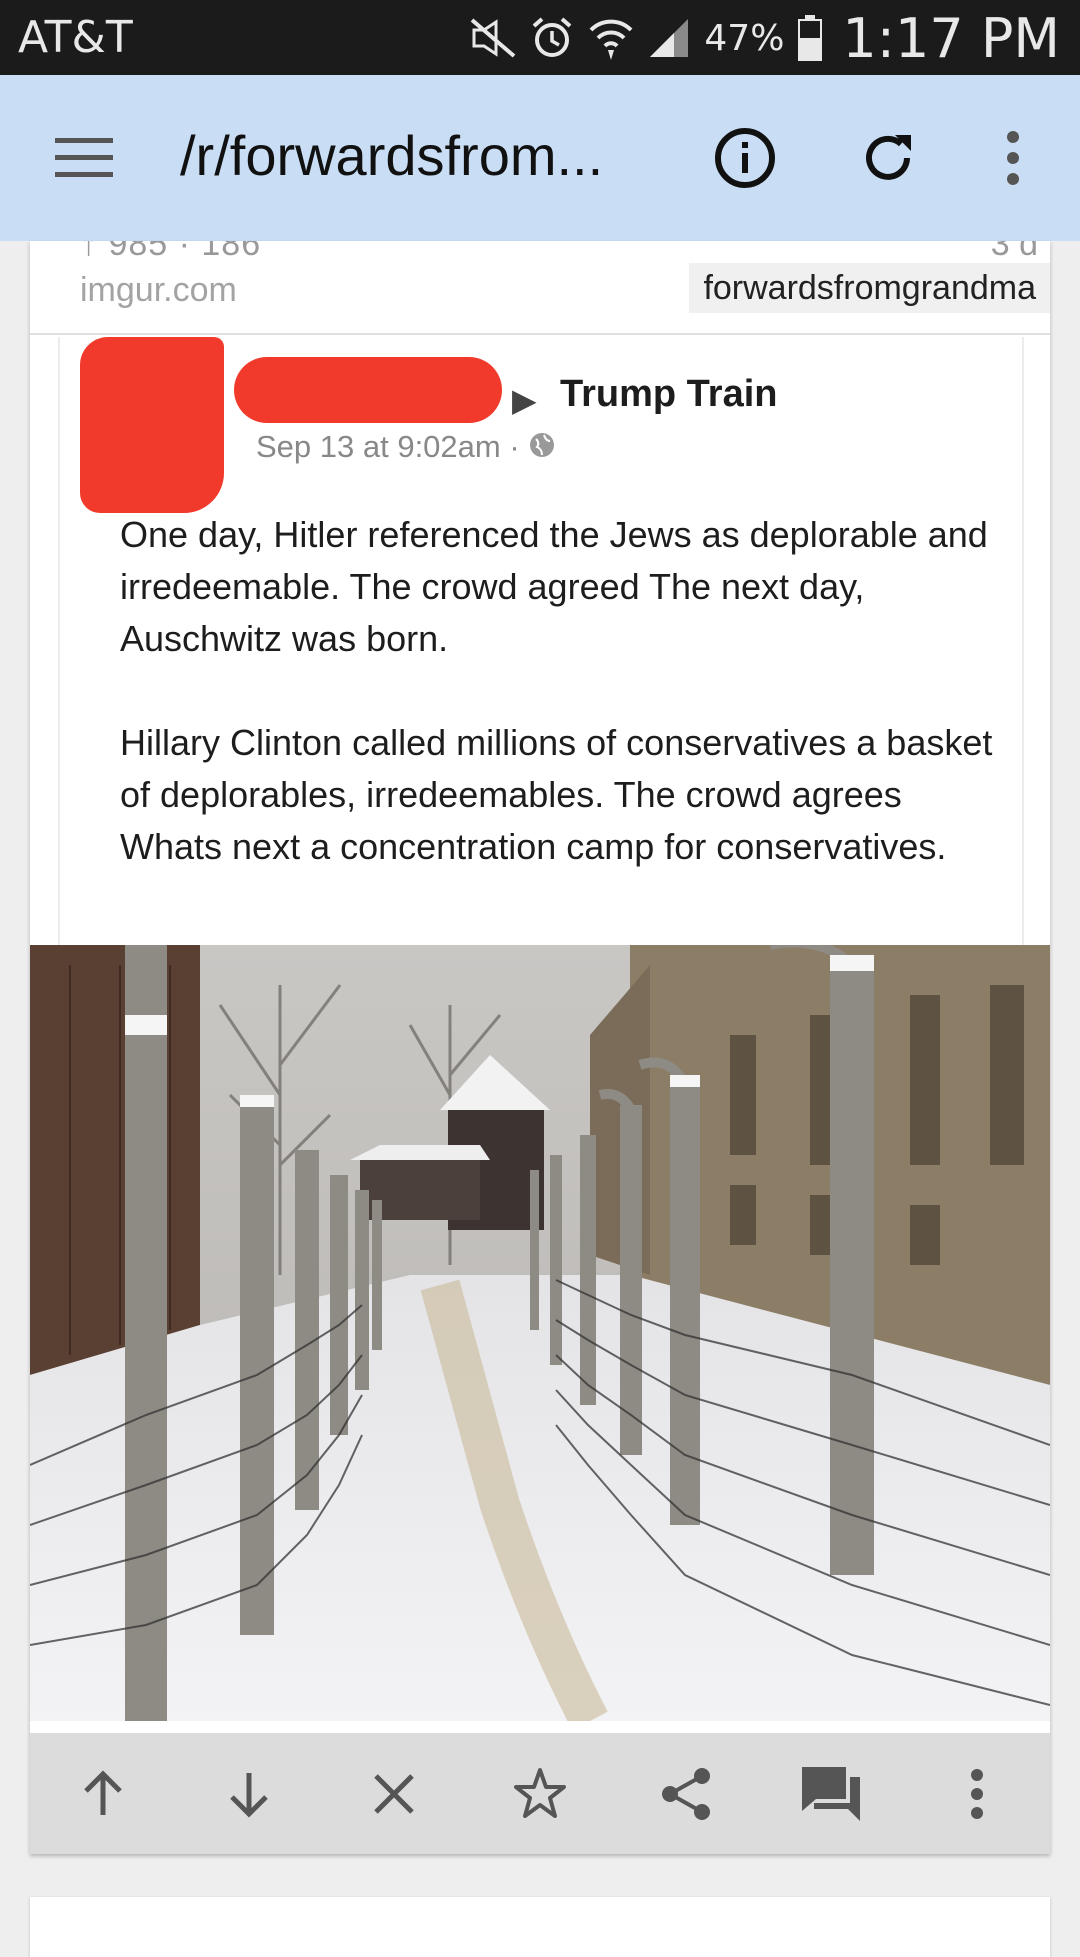  Describe the element at coordinates (540, 334) in the screenshot. I see `divider` at that location.